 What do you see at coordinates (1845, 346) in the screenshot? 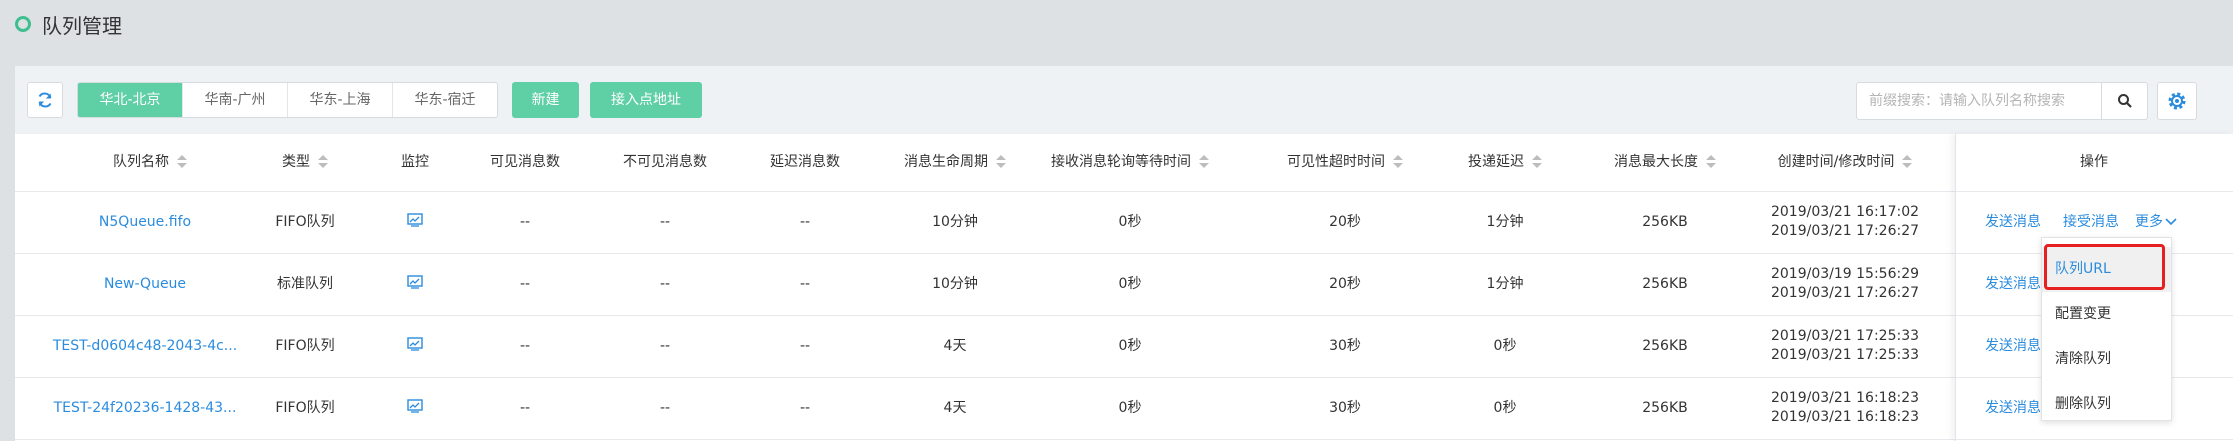
I see `cell-time: 2019/03/21 17:25:33 2019/03/21 17:25:33` at bounding box center [1845, 346].